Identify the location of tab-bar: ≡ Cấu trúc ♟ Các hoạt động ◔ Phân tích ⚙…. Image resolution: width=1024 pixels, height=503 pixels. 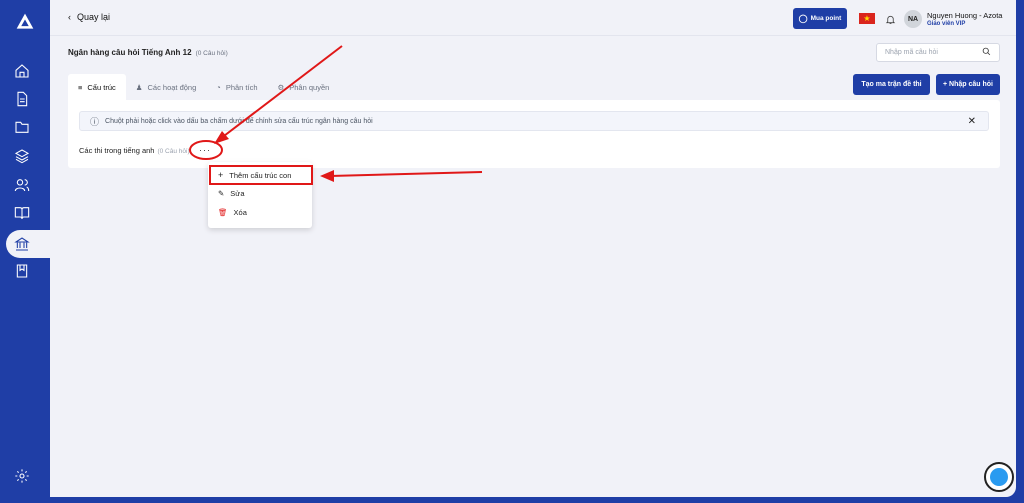
(203, 87).